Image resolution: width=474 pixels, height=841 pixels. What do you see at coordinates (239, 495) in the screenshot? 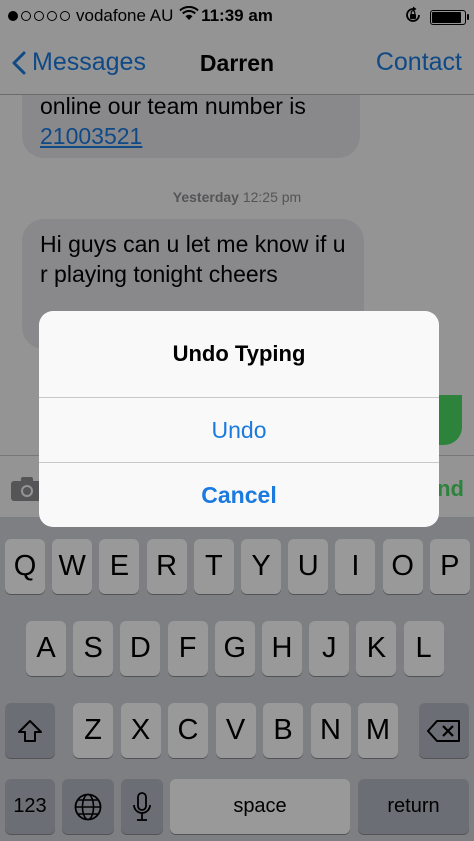
I see `cancel-button: Cancel` at bounding box center [239, 495].